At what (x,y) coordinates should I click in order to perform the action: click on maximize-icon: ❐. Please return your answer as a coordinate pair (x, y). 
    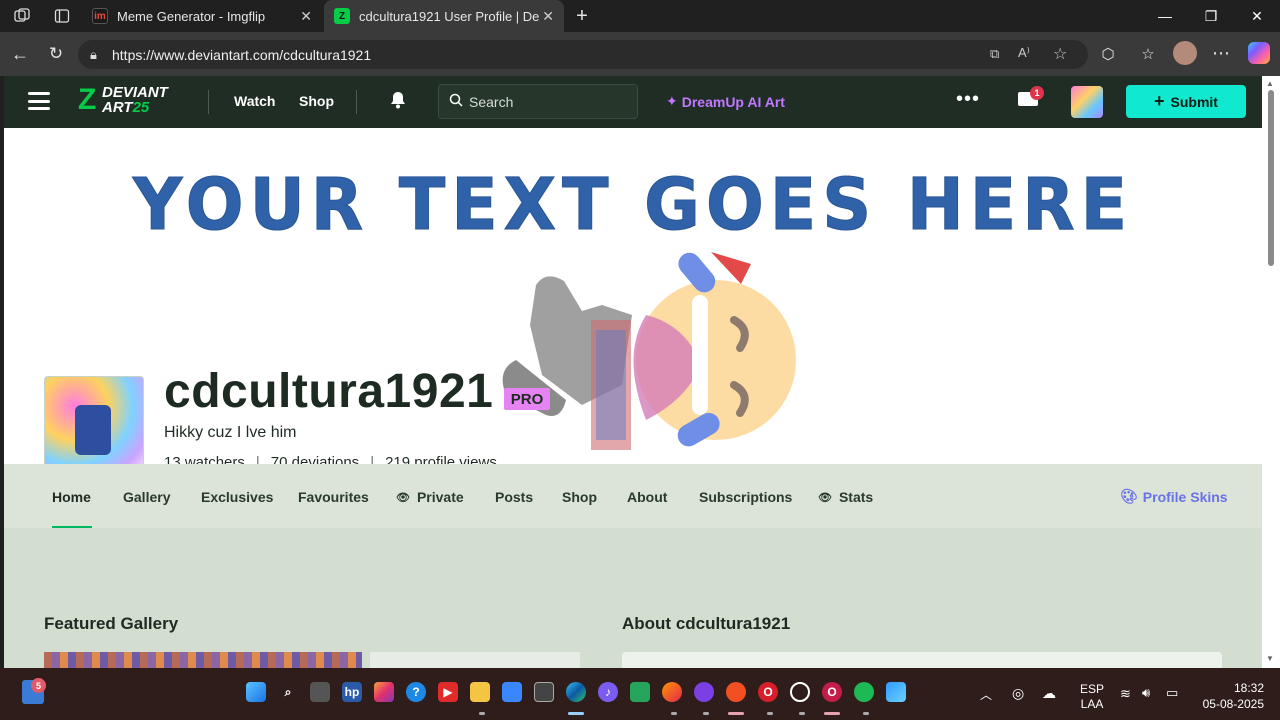
    Looking at the image, I should click on (1211, 16).